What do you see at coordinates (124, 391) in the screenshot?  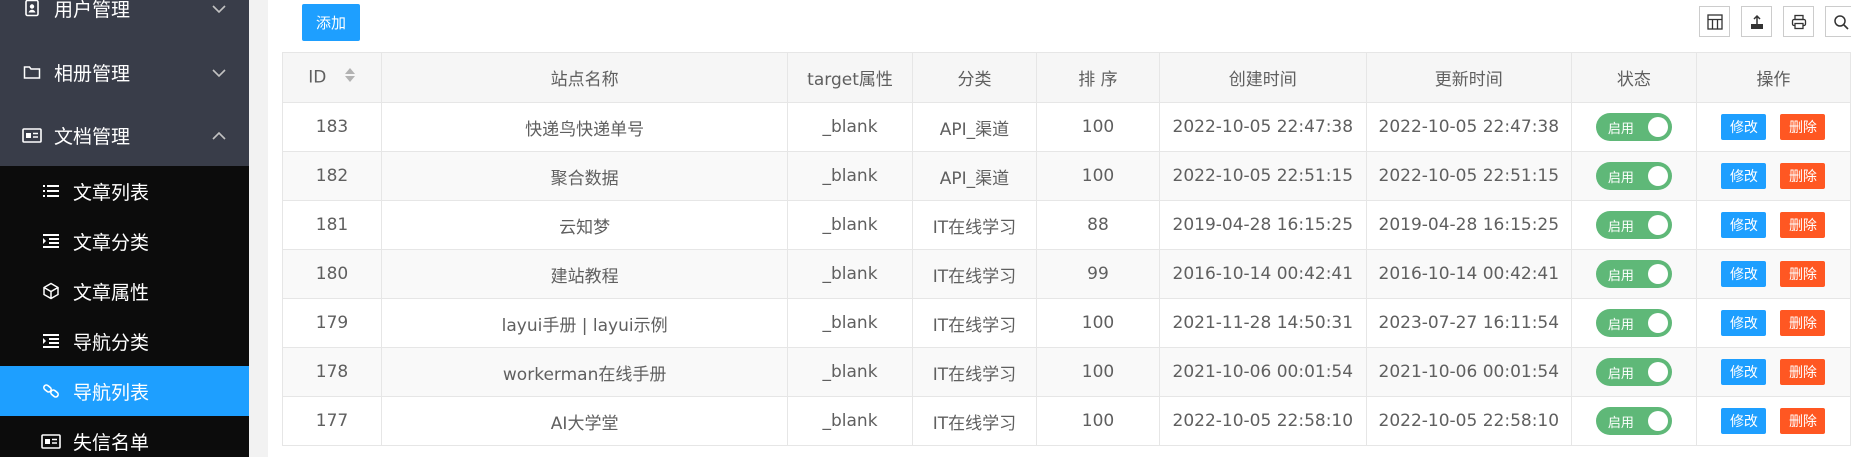 I see `sidebar-item-nav-list: 导航列表` at bounding box center [124, 391].